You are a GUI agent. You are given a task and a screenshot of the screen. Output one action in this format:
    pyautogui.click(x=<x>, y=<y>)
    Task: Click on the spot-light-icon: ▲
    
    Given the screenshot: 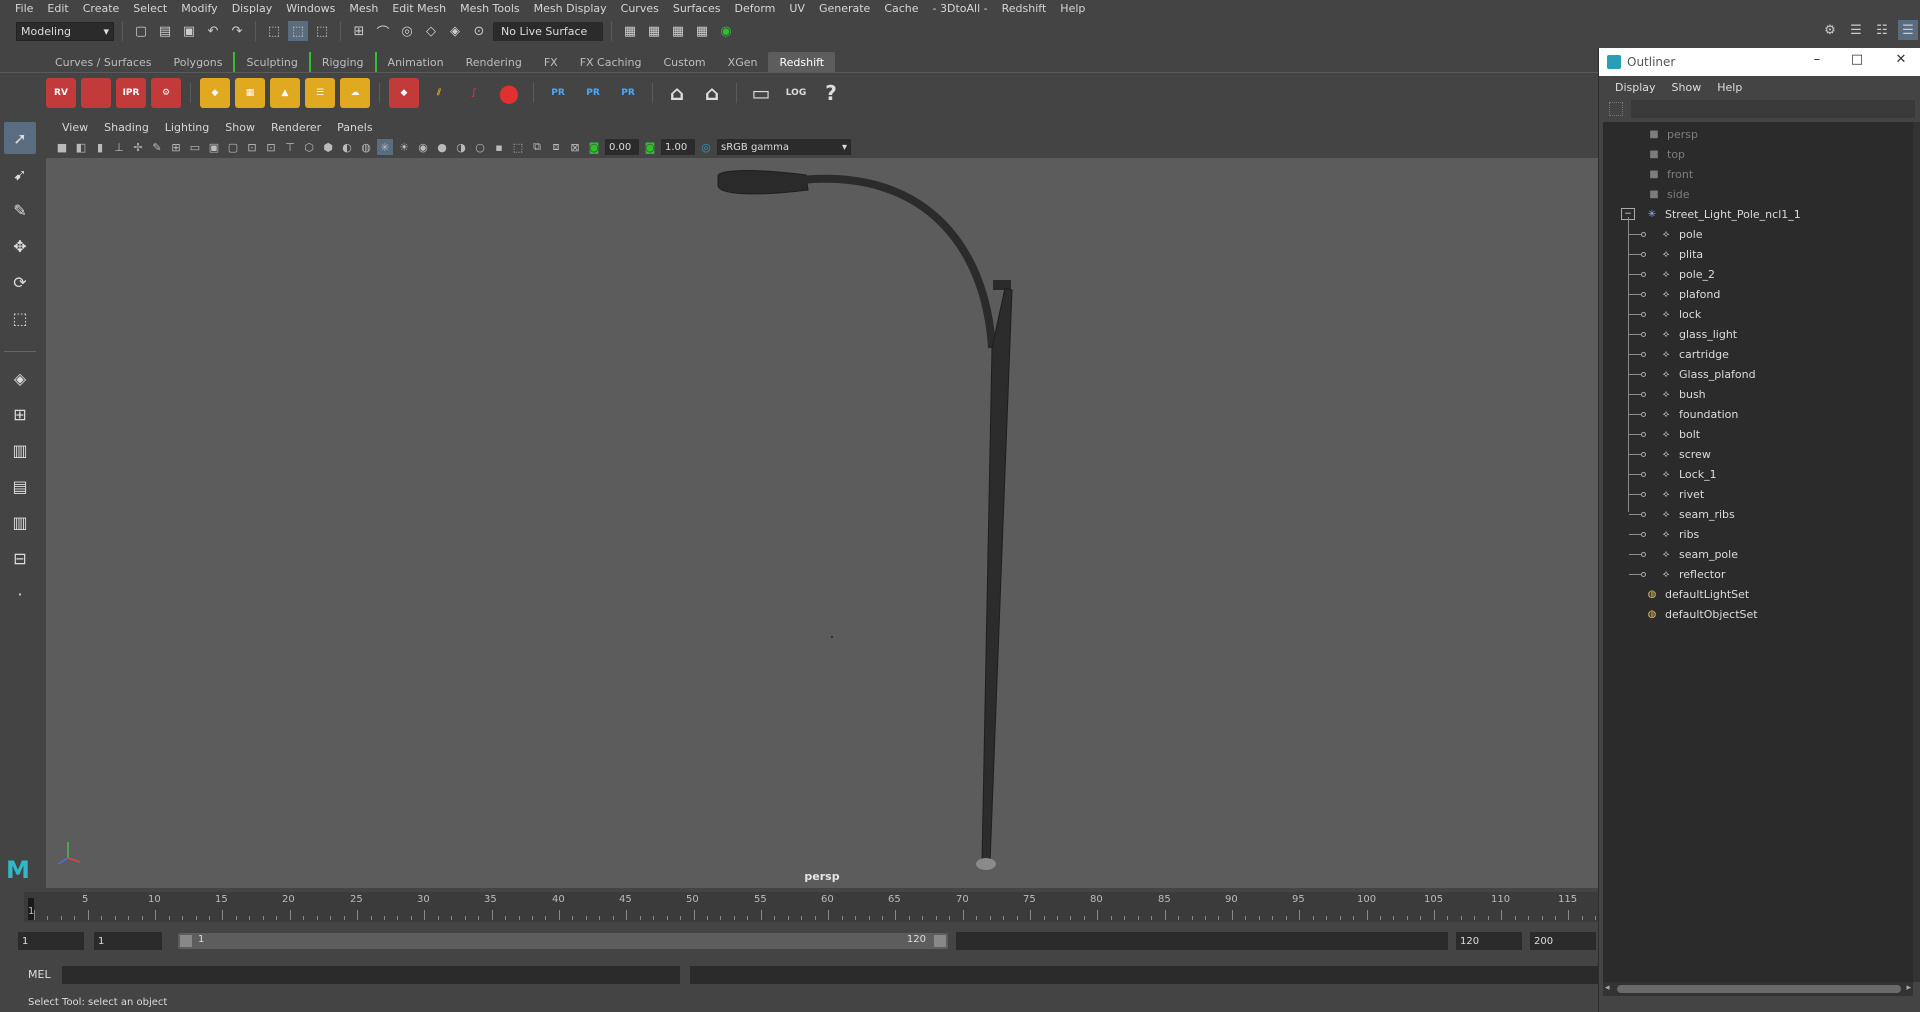 What is the action you would take?
    pyautogui.click(x=285, y=92)
    